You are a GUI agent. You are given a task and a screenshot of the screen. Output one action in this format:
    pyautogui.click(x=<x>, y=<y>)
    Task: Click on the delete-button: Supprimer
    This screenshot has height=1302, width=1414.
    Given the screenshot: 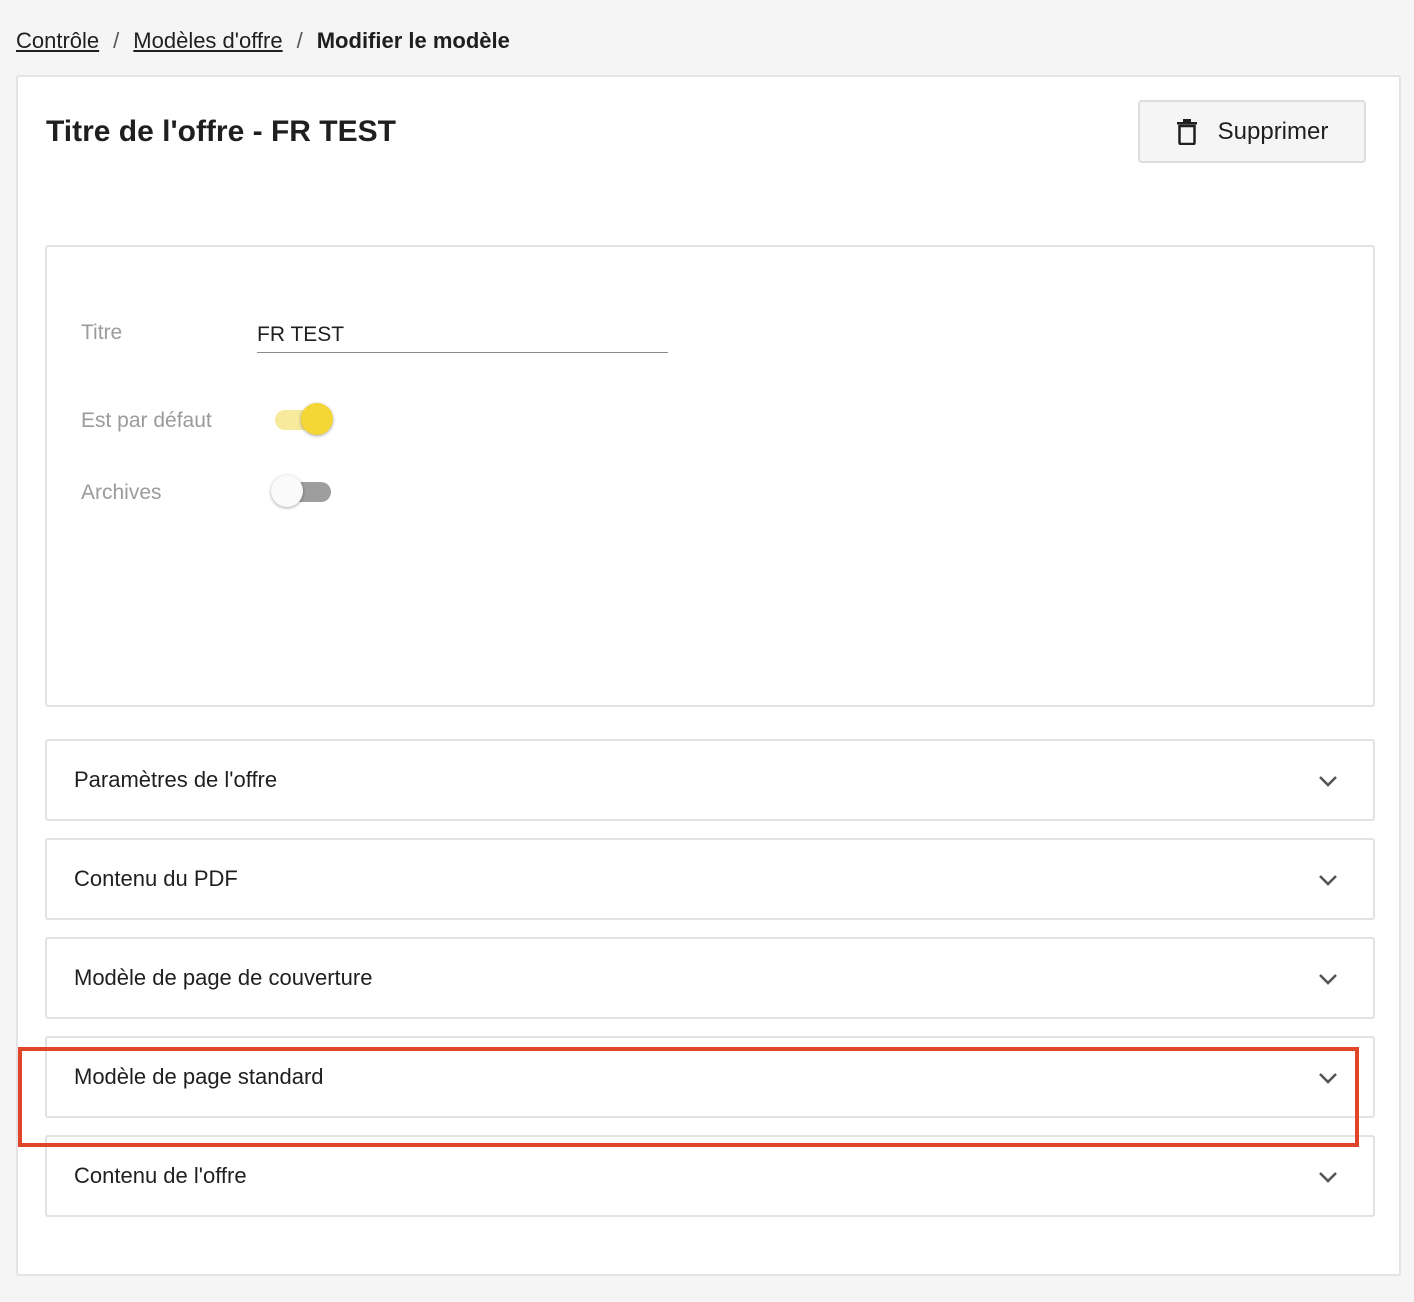 What is the action you would take?
    pyautogui.click(x=1252, y=131)
    